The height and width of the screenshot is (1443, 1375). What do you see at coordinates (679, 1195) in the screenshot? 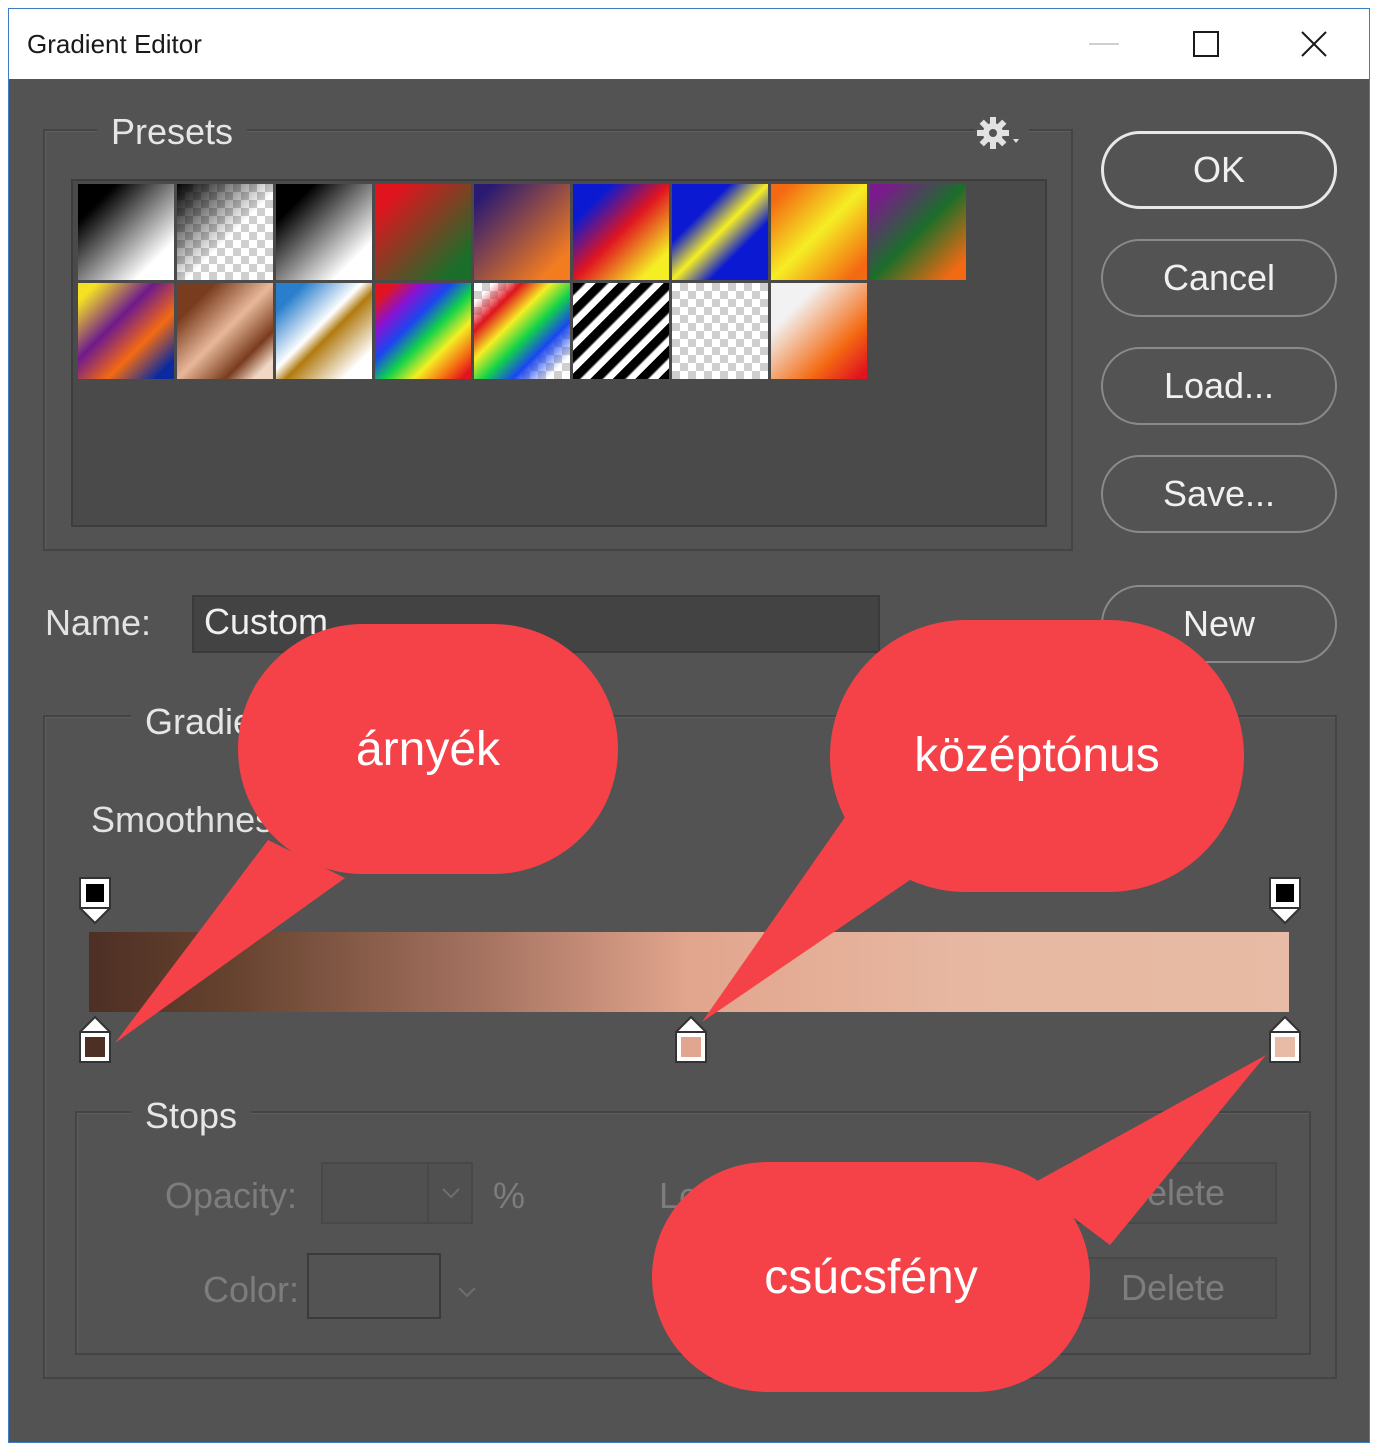
I see `location-label: Lo` at bounding box center [679, 1195].